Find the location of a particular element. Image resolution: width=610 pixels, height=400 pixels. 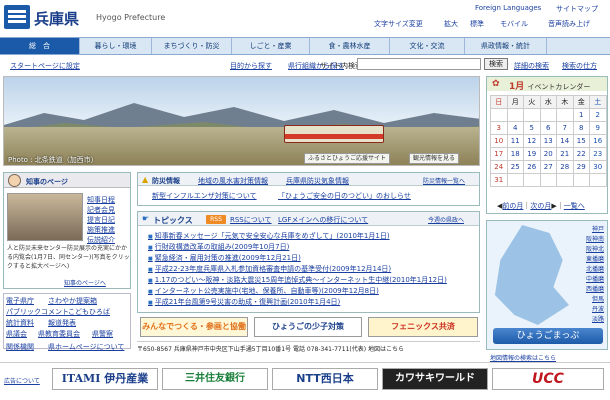

tourism-info-button: 観光情報を見る is located at coordinates (434, 158).